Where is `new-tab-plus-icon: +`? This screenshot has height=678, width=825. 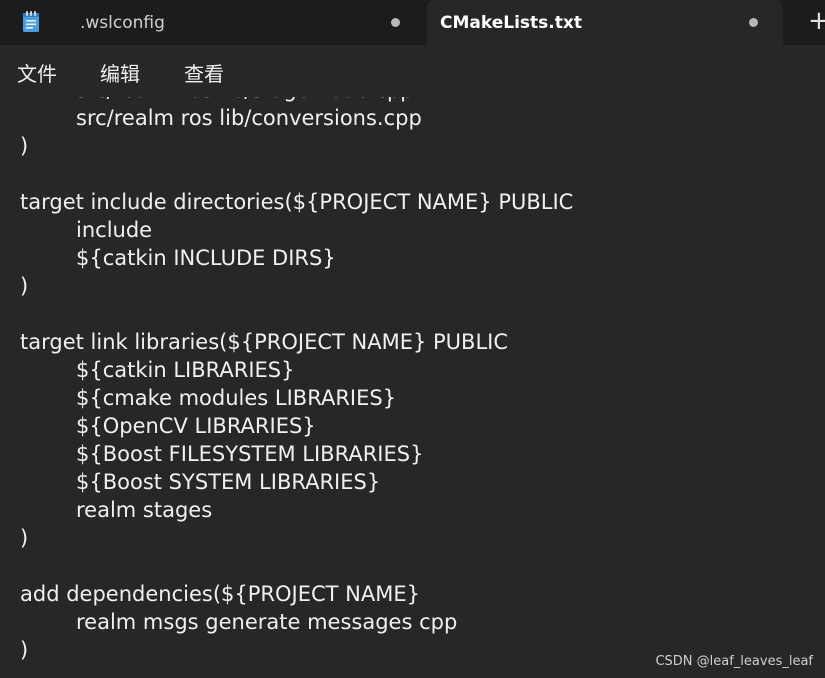
new-tab-plus-icon: + is located at coordinates (816, 21).